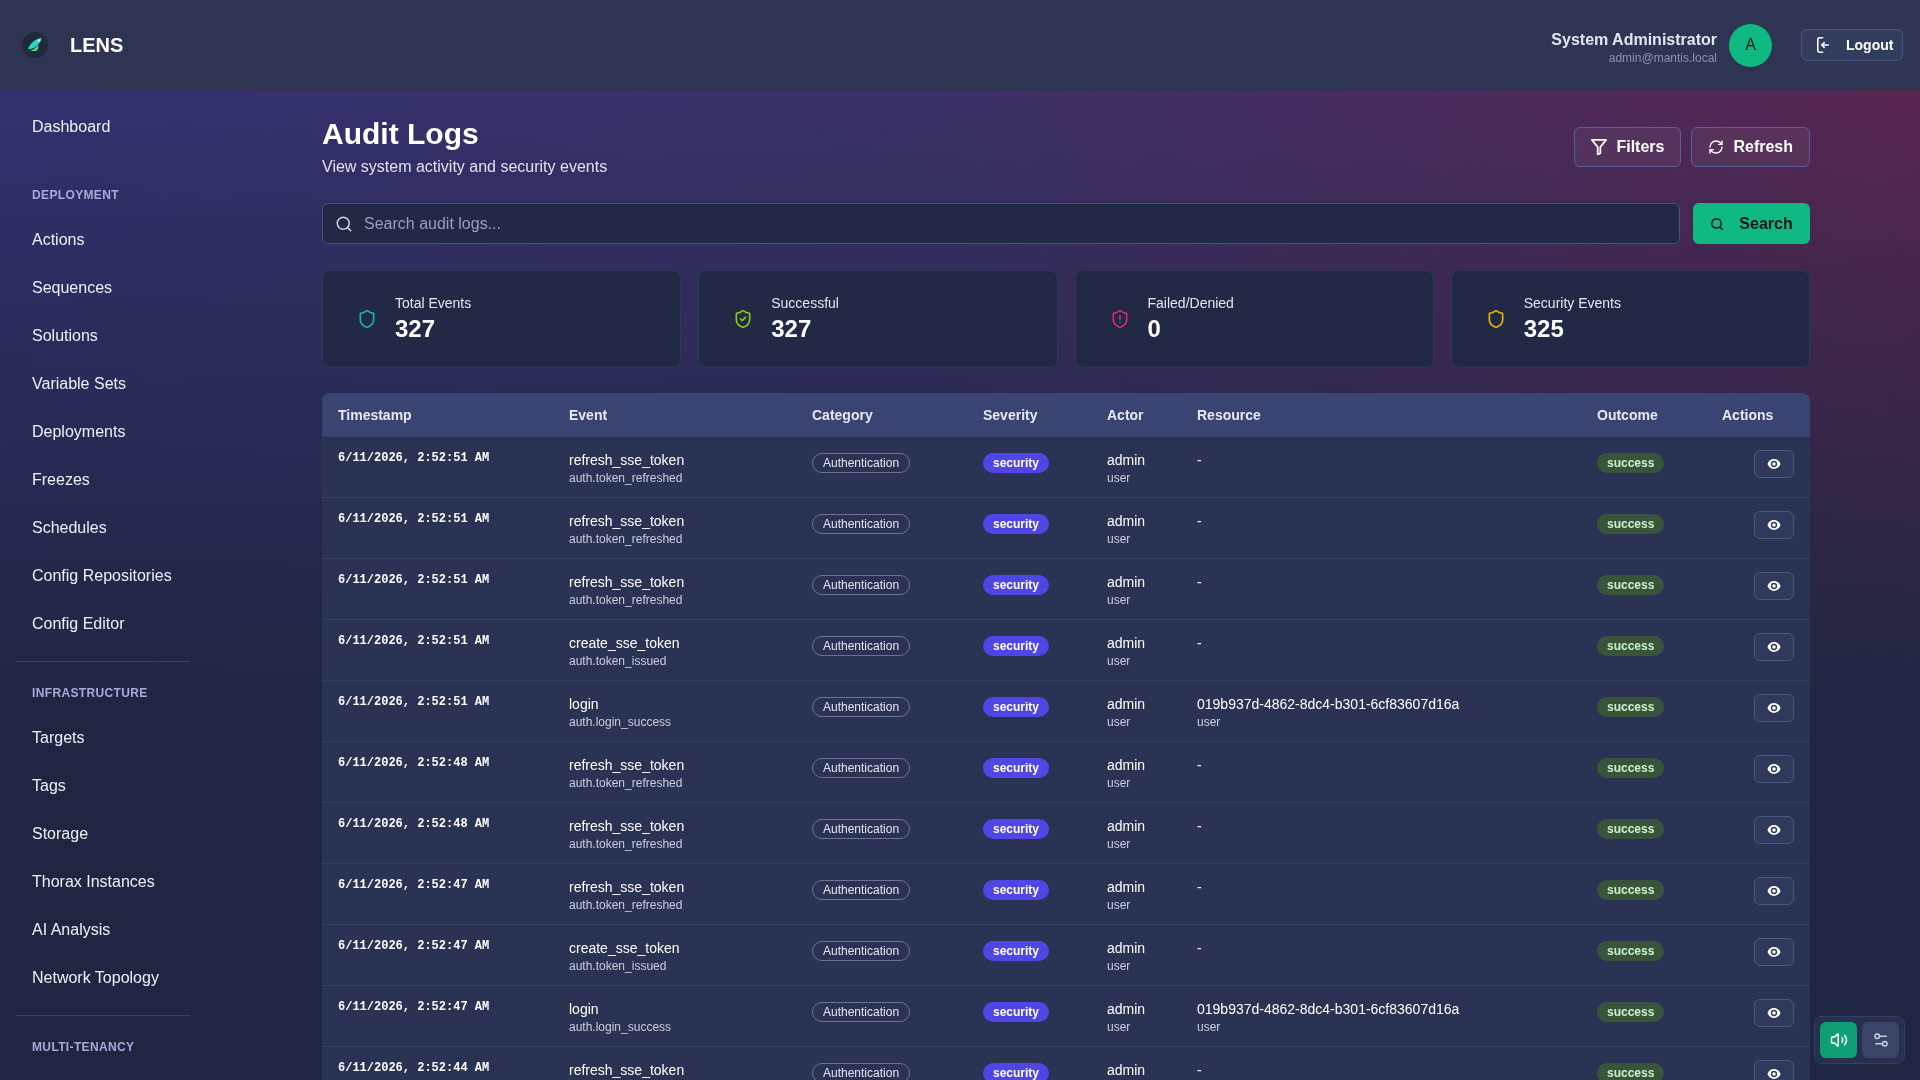 This screenshot has height=1080, width=1920. Describe the element at coordinates (103, 432) in the screenshot. I see `sidebar-item: Deployments` at that location.